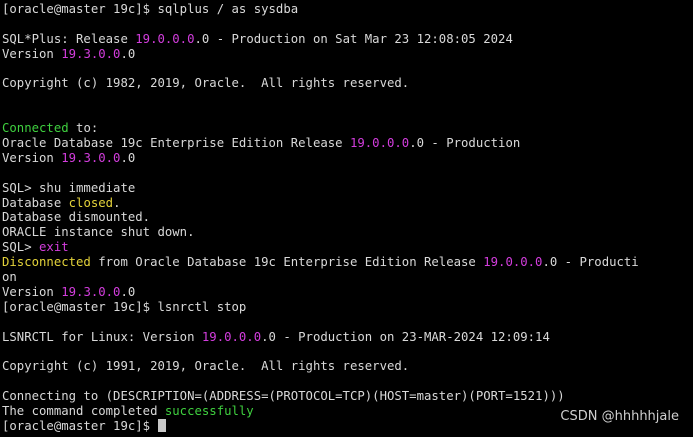 This screenshot has width=693, height=437. I want to click on terminal-text: SQL> shu immediate, so click(69, 187).